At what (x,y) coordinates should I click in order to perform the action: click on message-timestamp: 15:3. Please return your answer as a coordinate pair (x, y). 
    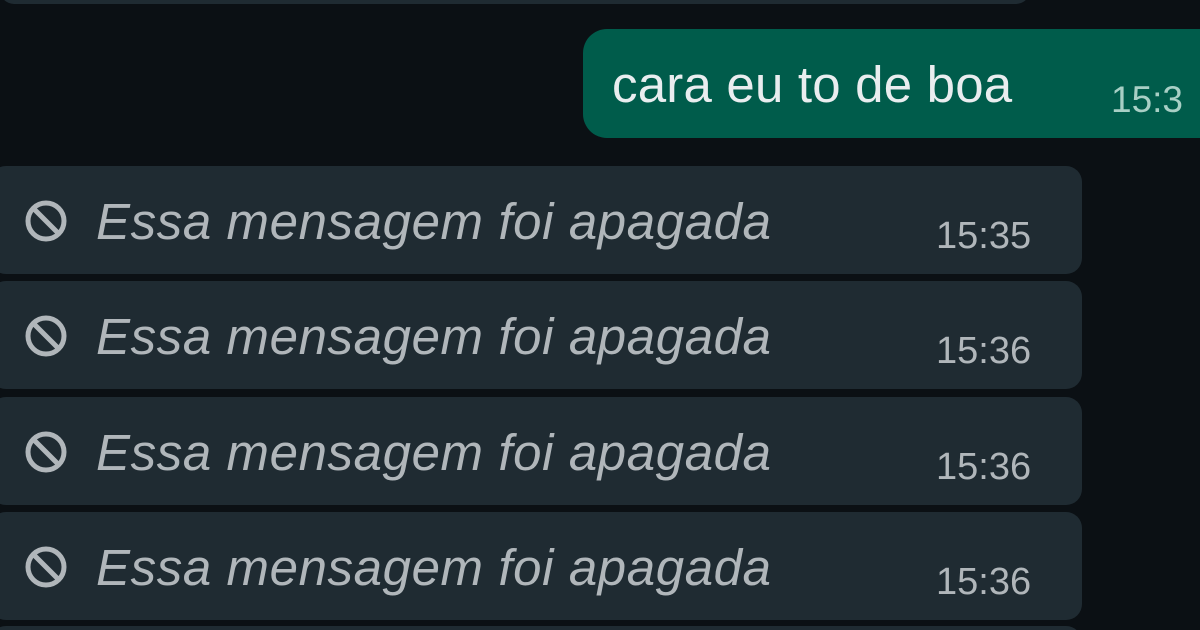
    Looking at the image, I should click on (1147, 99).